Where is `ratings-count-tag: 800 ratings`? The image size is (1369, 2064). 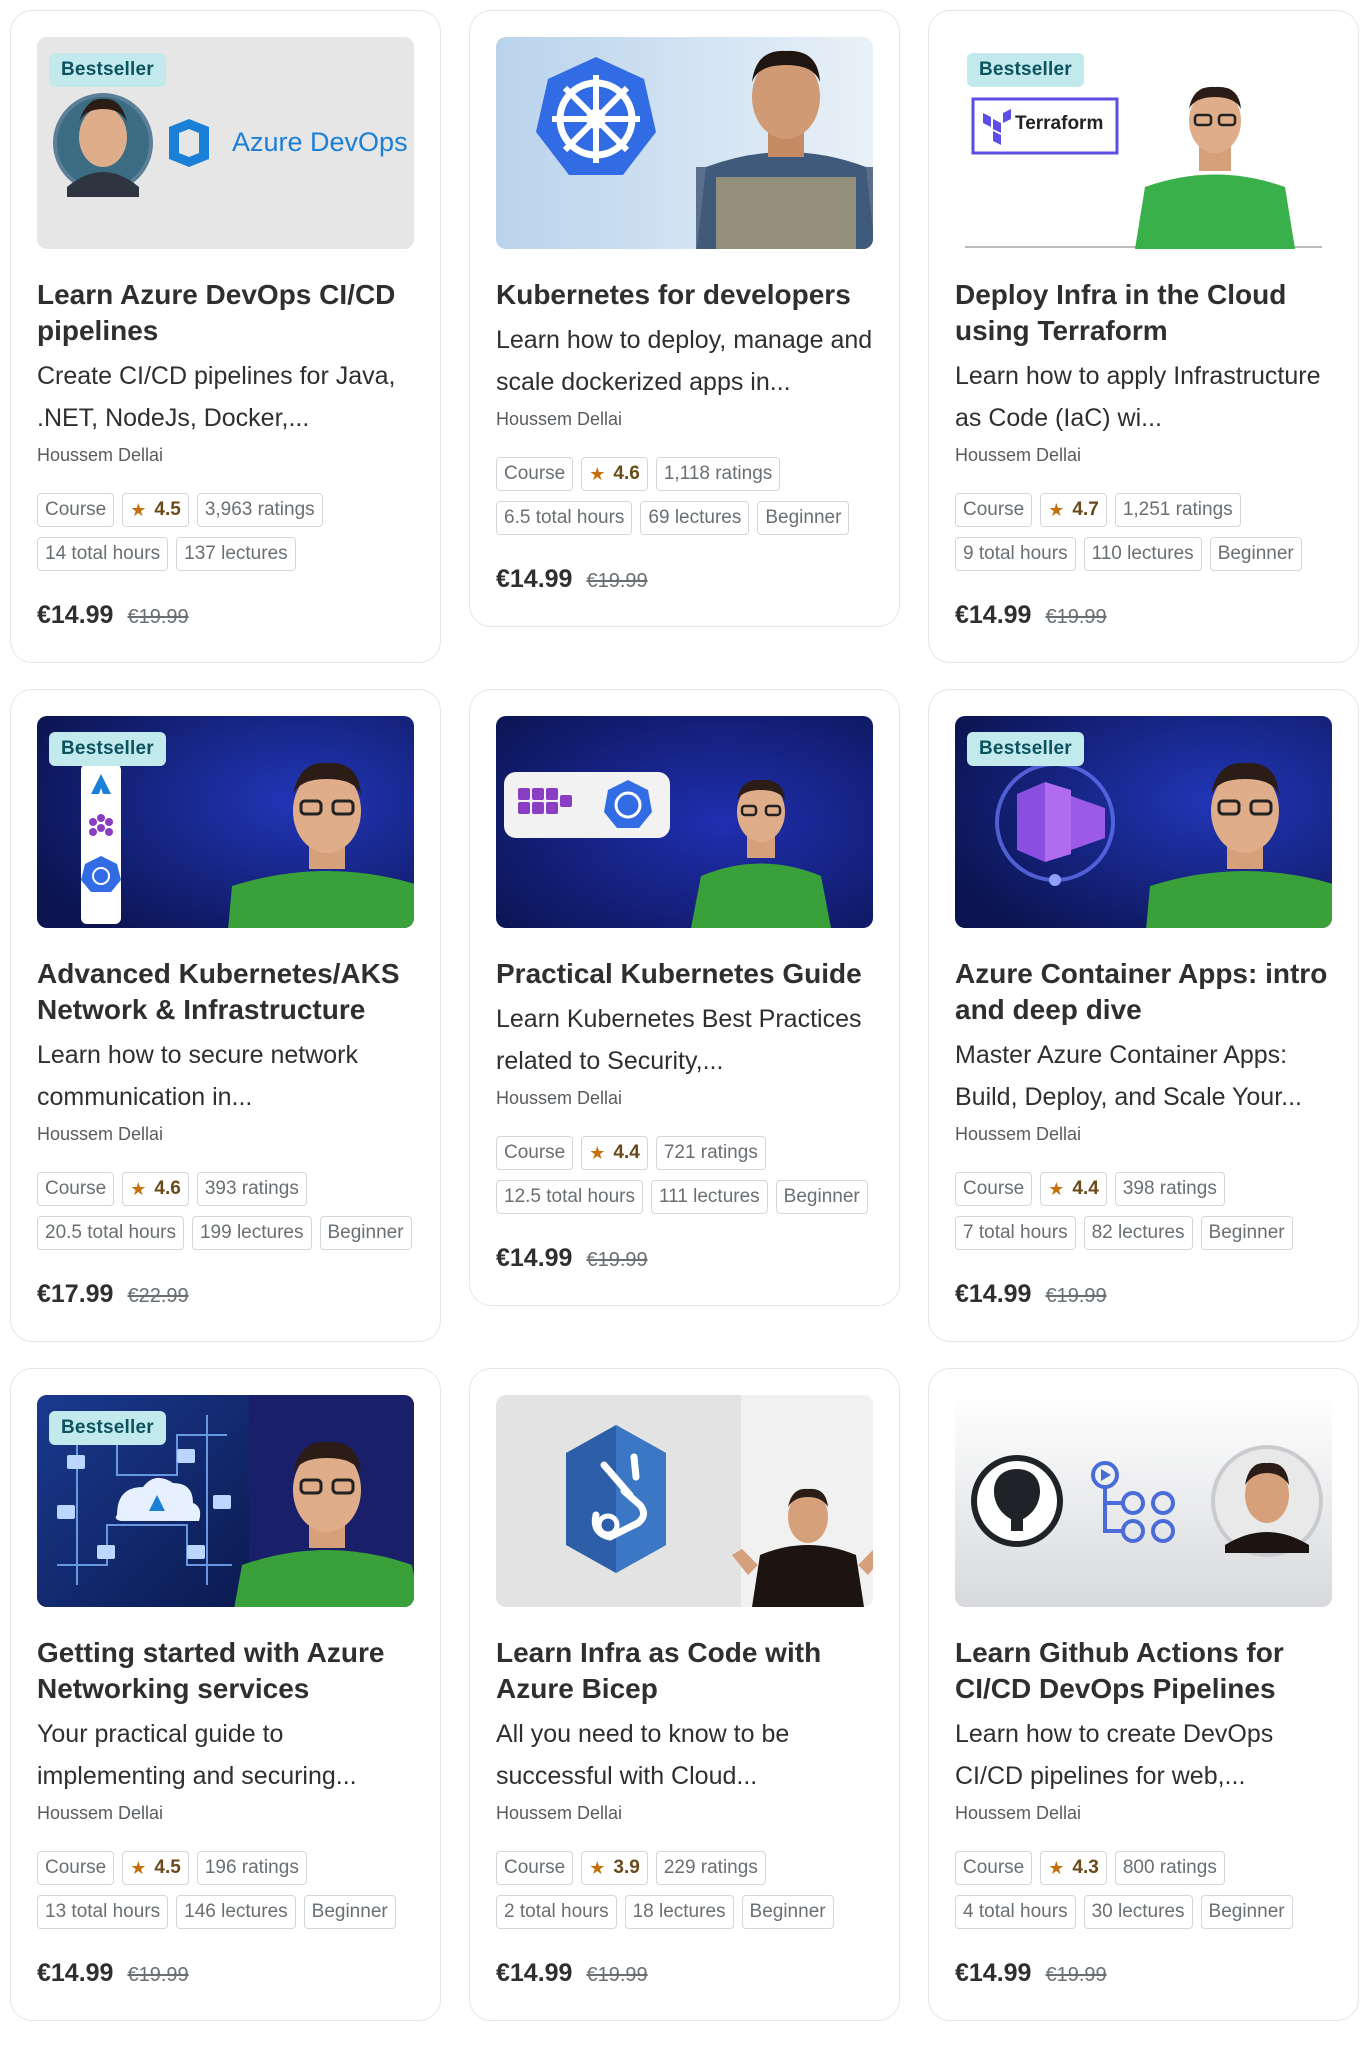
ratings-count-tag: 800 ratings is located at coordinates (1169, 1868).